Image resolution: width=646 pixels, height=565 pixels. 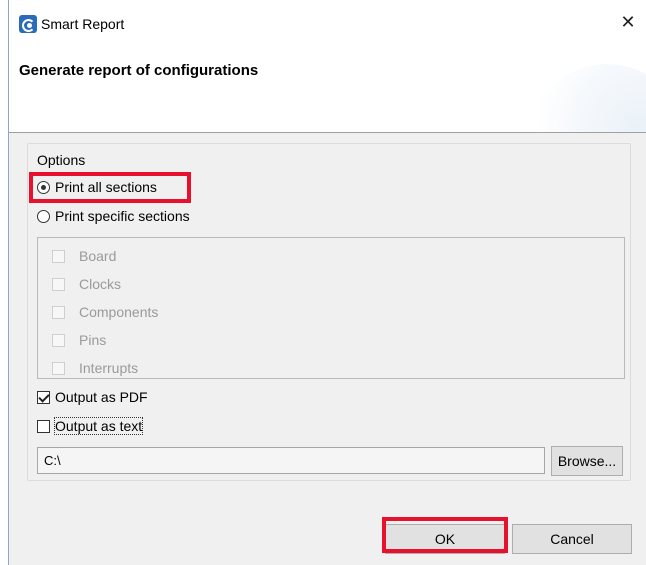 What do you see at coordinates (61, 160) in the screenshot?
I see `options-legend: Options` at bounding box center [61, 160].